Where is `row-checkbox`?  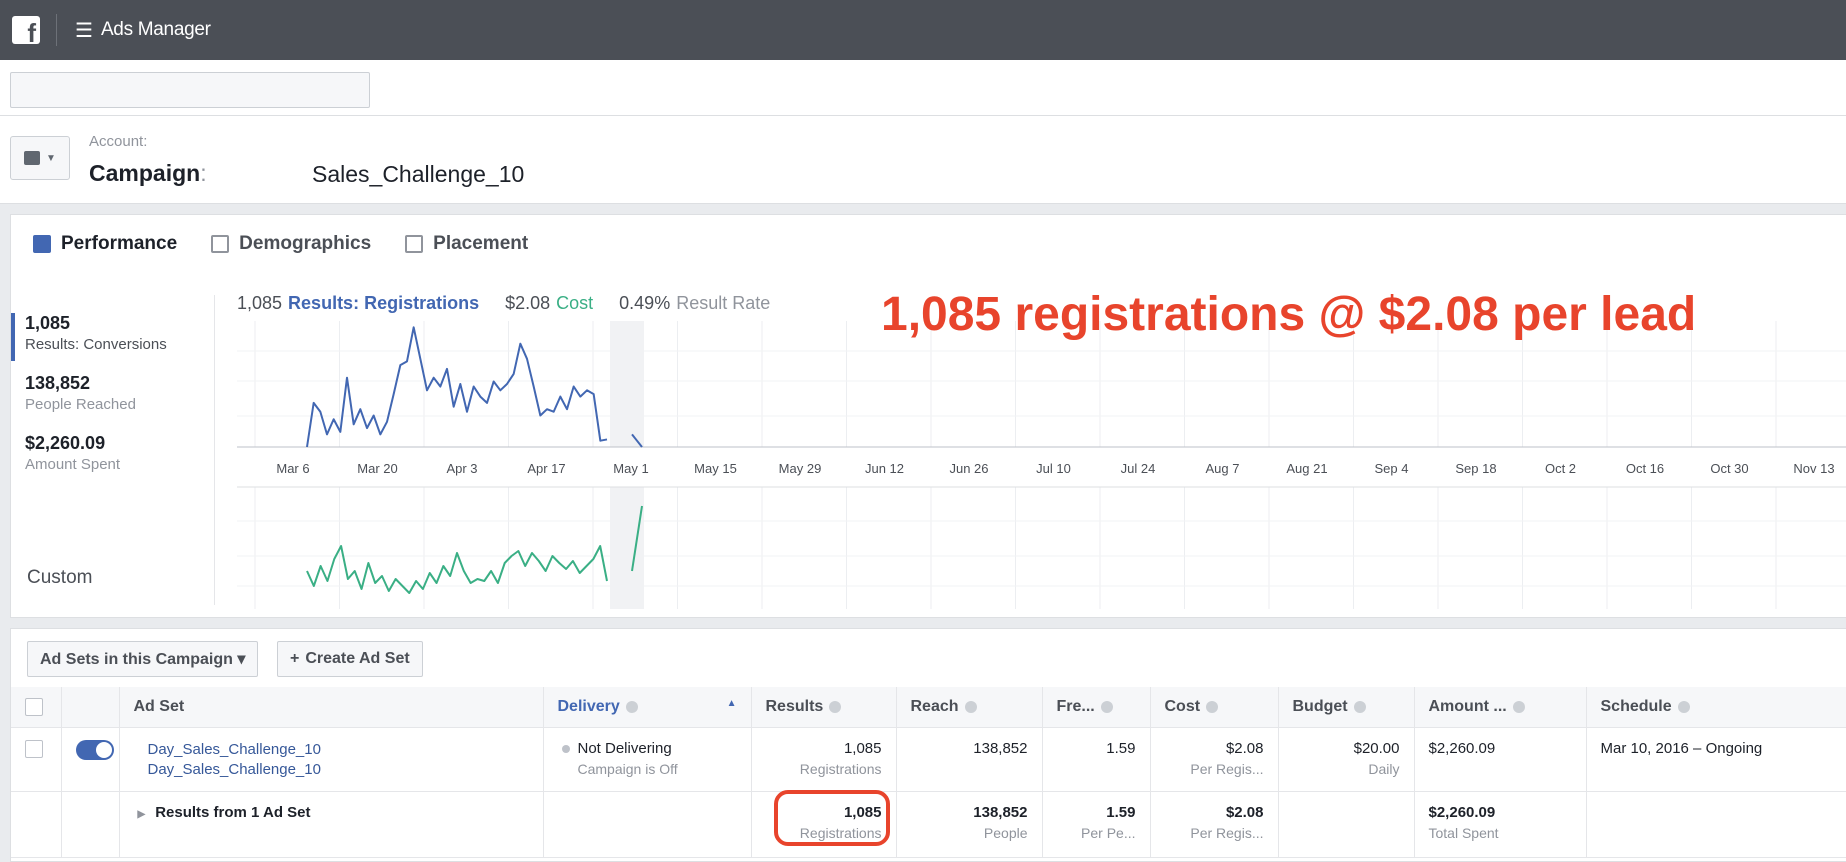
row-checkbox is located at coordinates (34, 748).